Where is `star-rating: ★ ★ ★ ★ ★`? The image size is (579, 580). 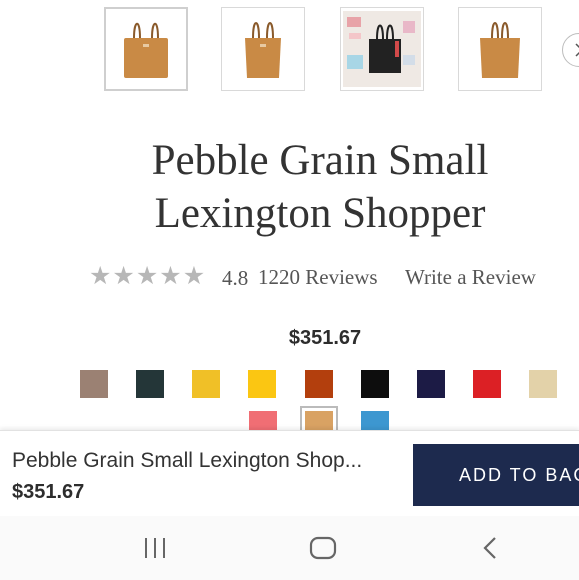
star-rating: ★ ★ ★ ★ ★ is located at coordinates (147, 277).